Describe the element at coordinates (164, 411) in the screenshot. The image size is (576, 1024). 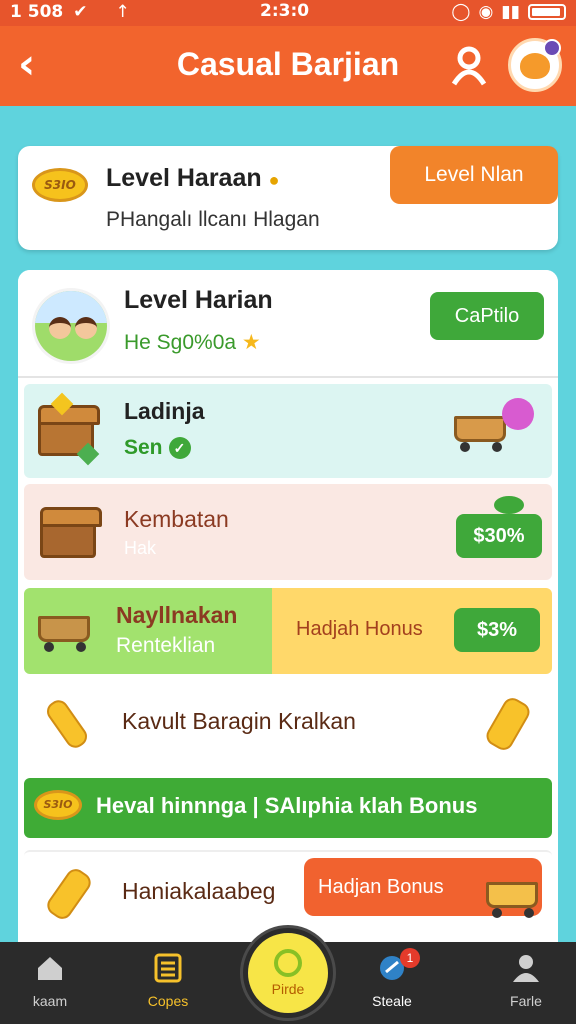
I see `row-title: Ladinja` at that location.